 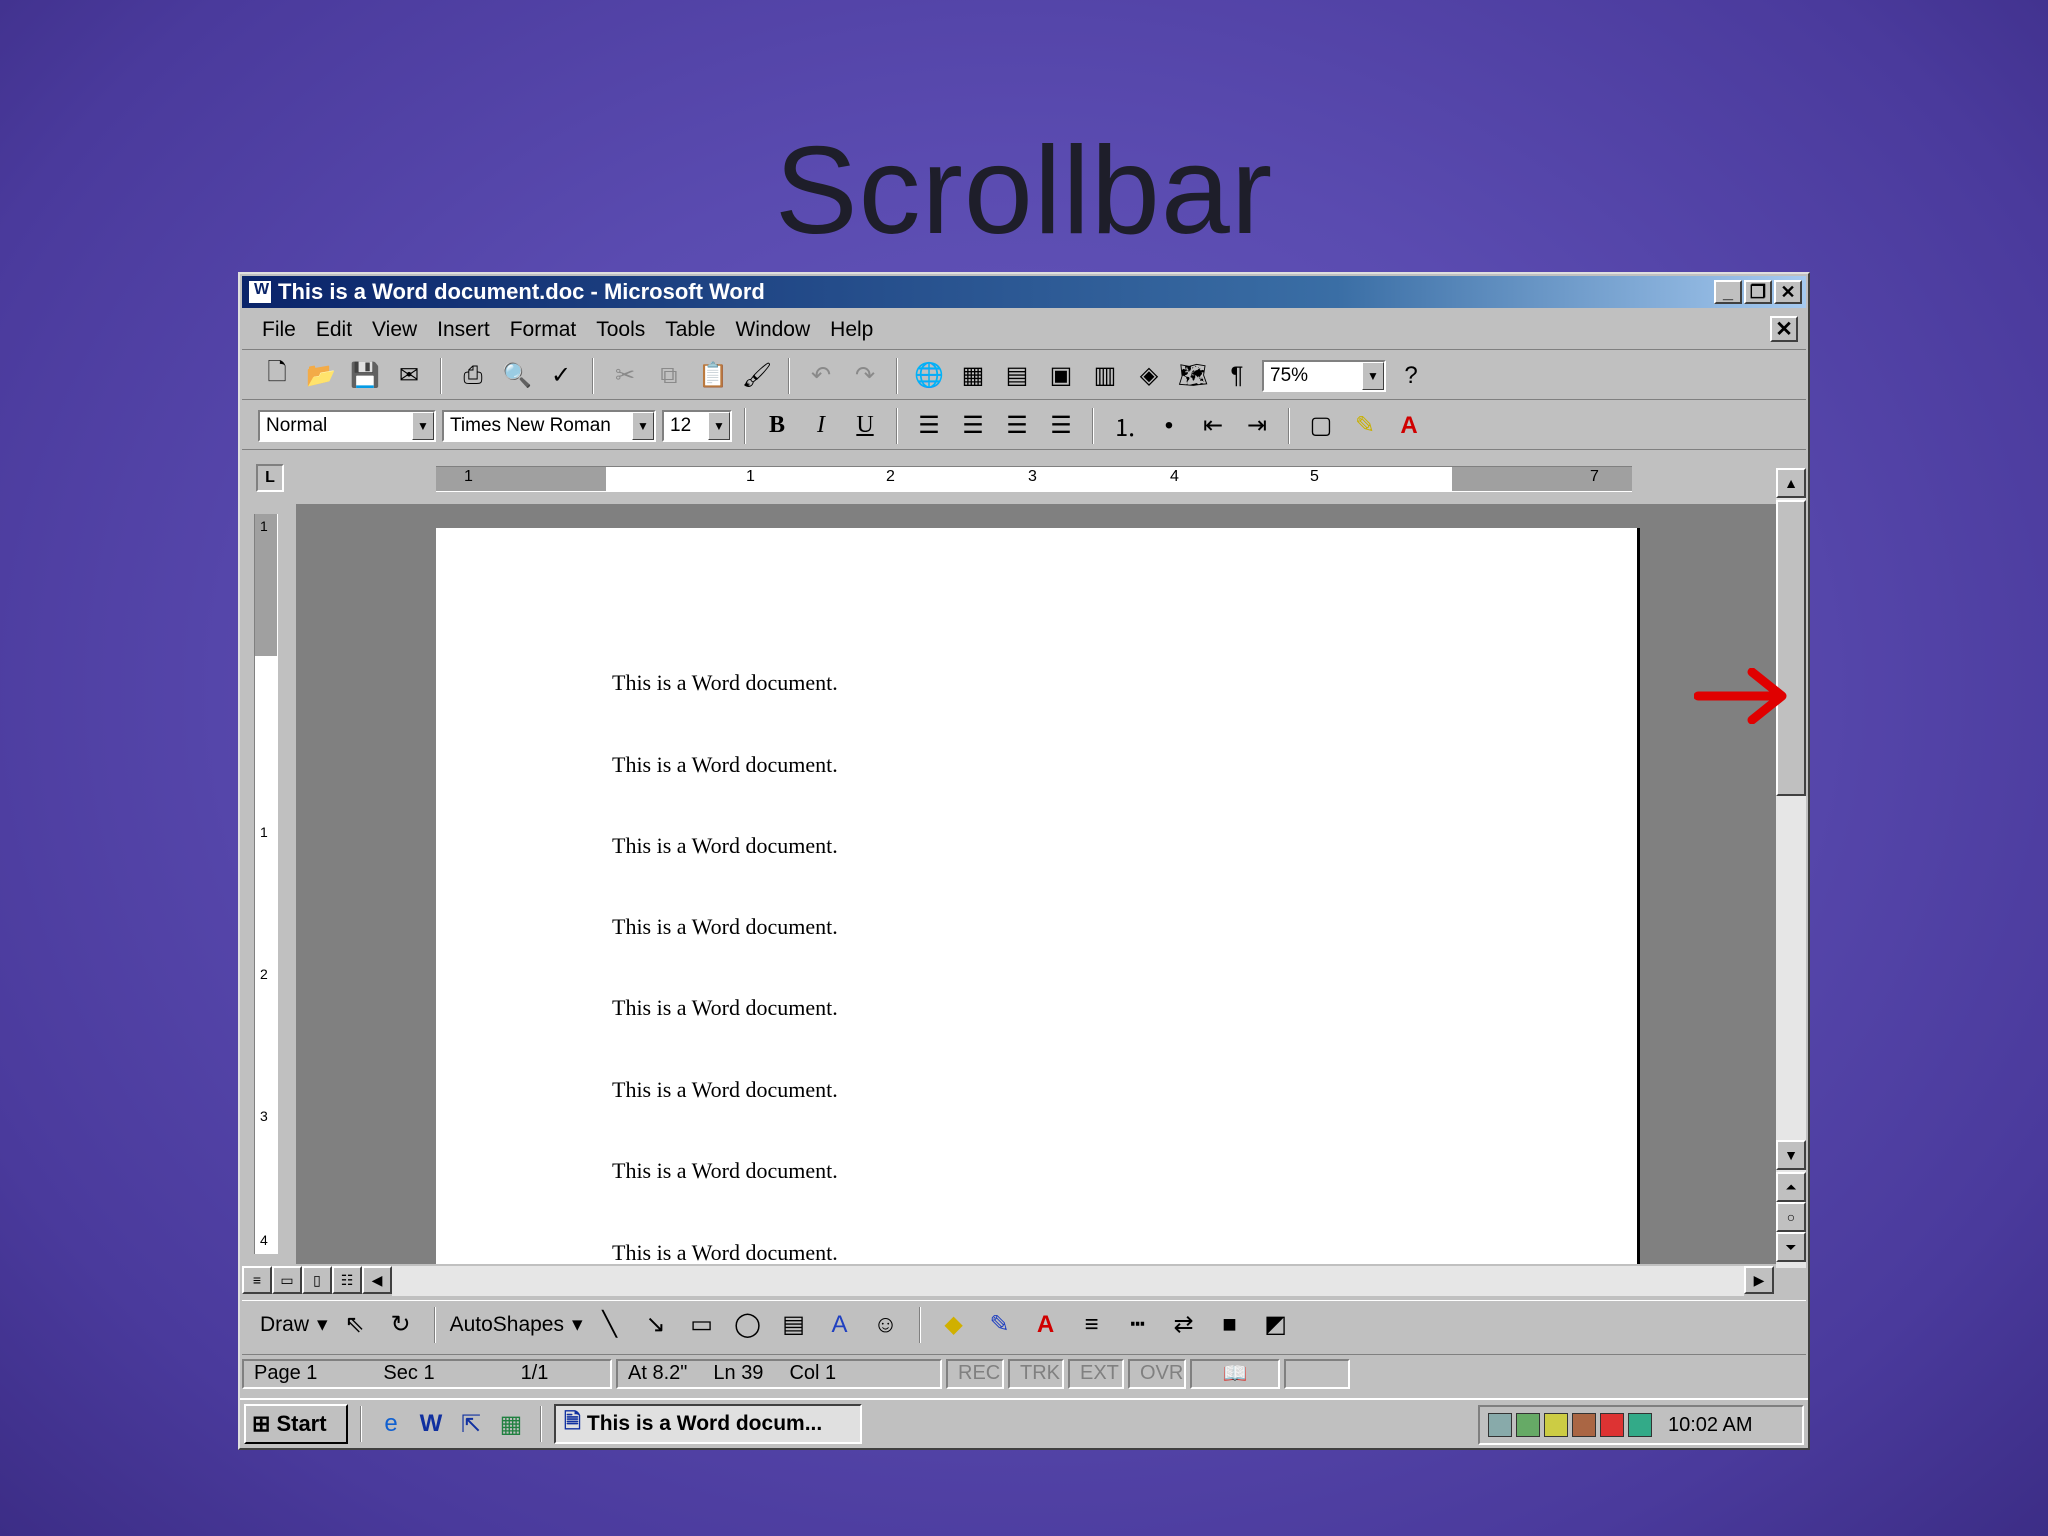 I want to click on paste-icon: 📋, so click(x=713, y=376).